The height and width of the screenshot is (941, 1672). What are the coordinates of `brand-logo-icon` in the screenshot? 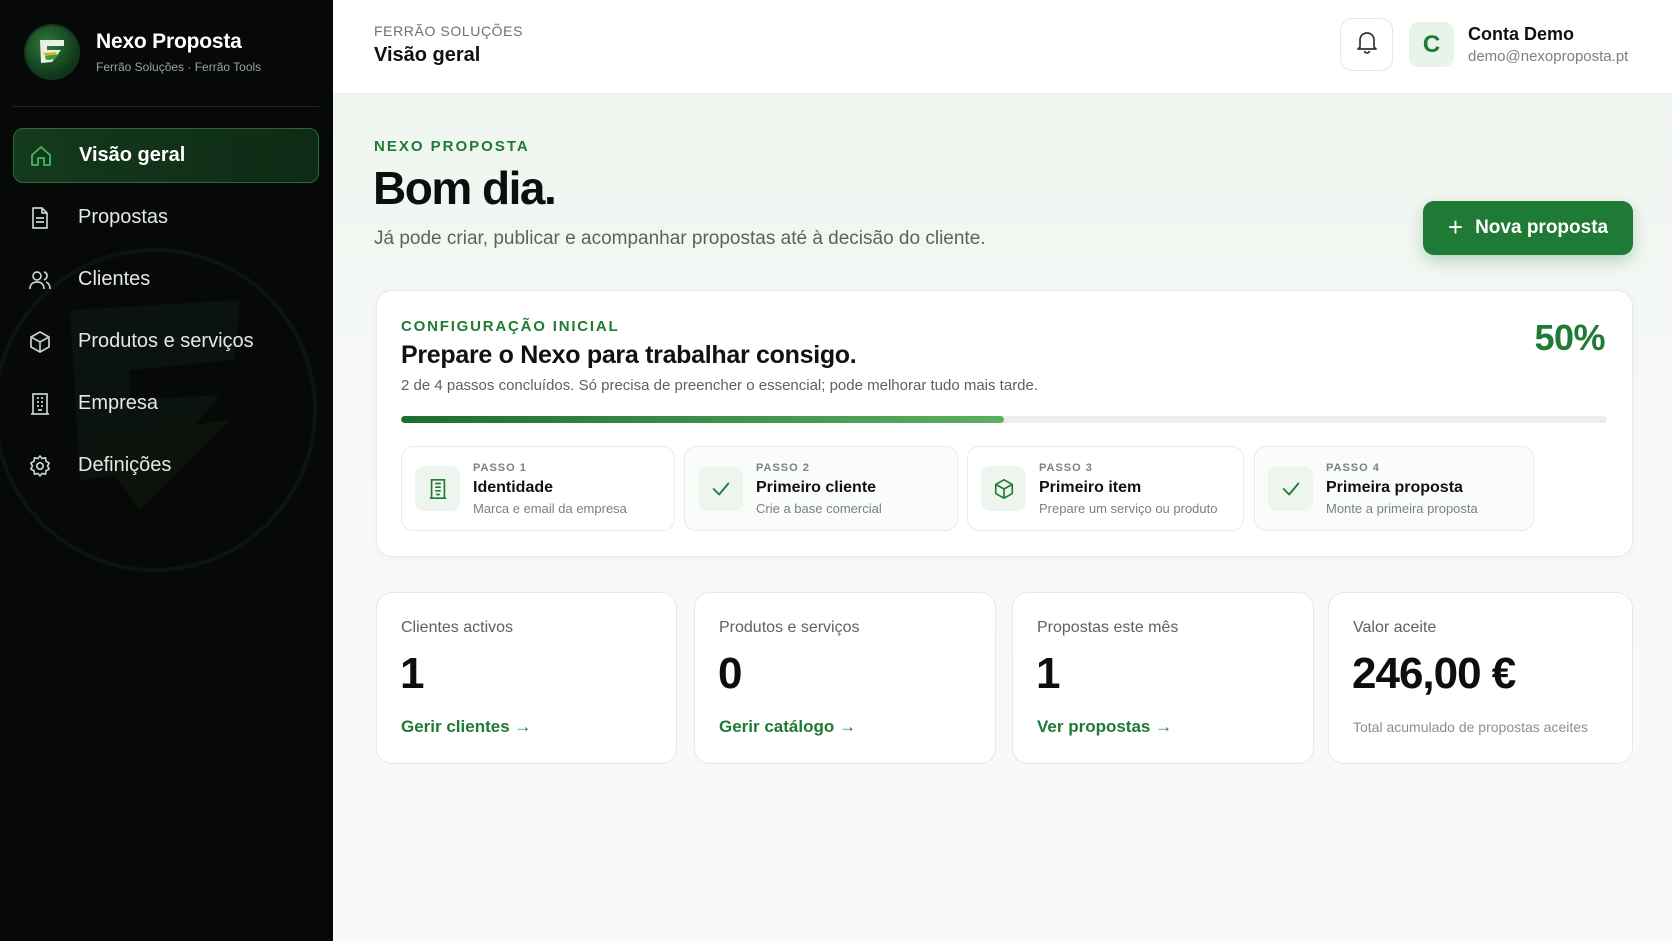 It's located at (52, 52).